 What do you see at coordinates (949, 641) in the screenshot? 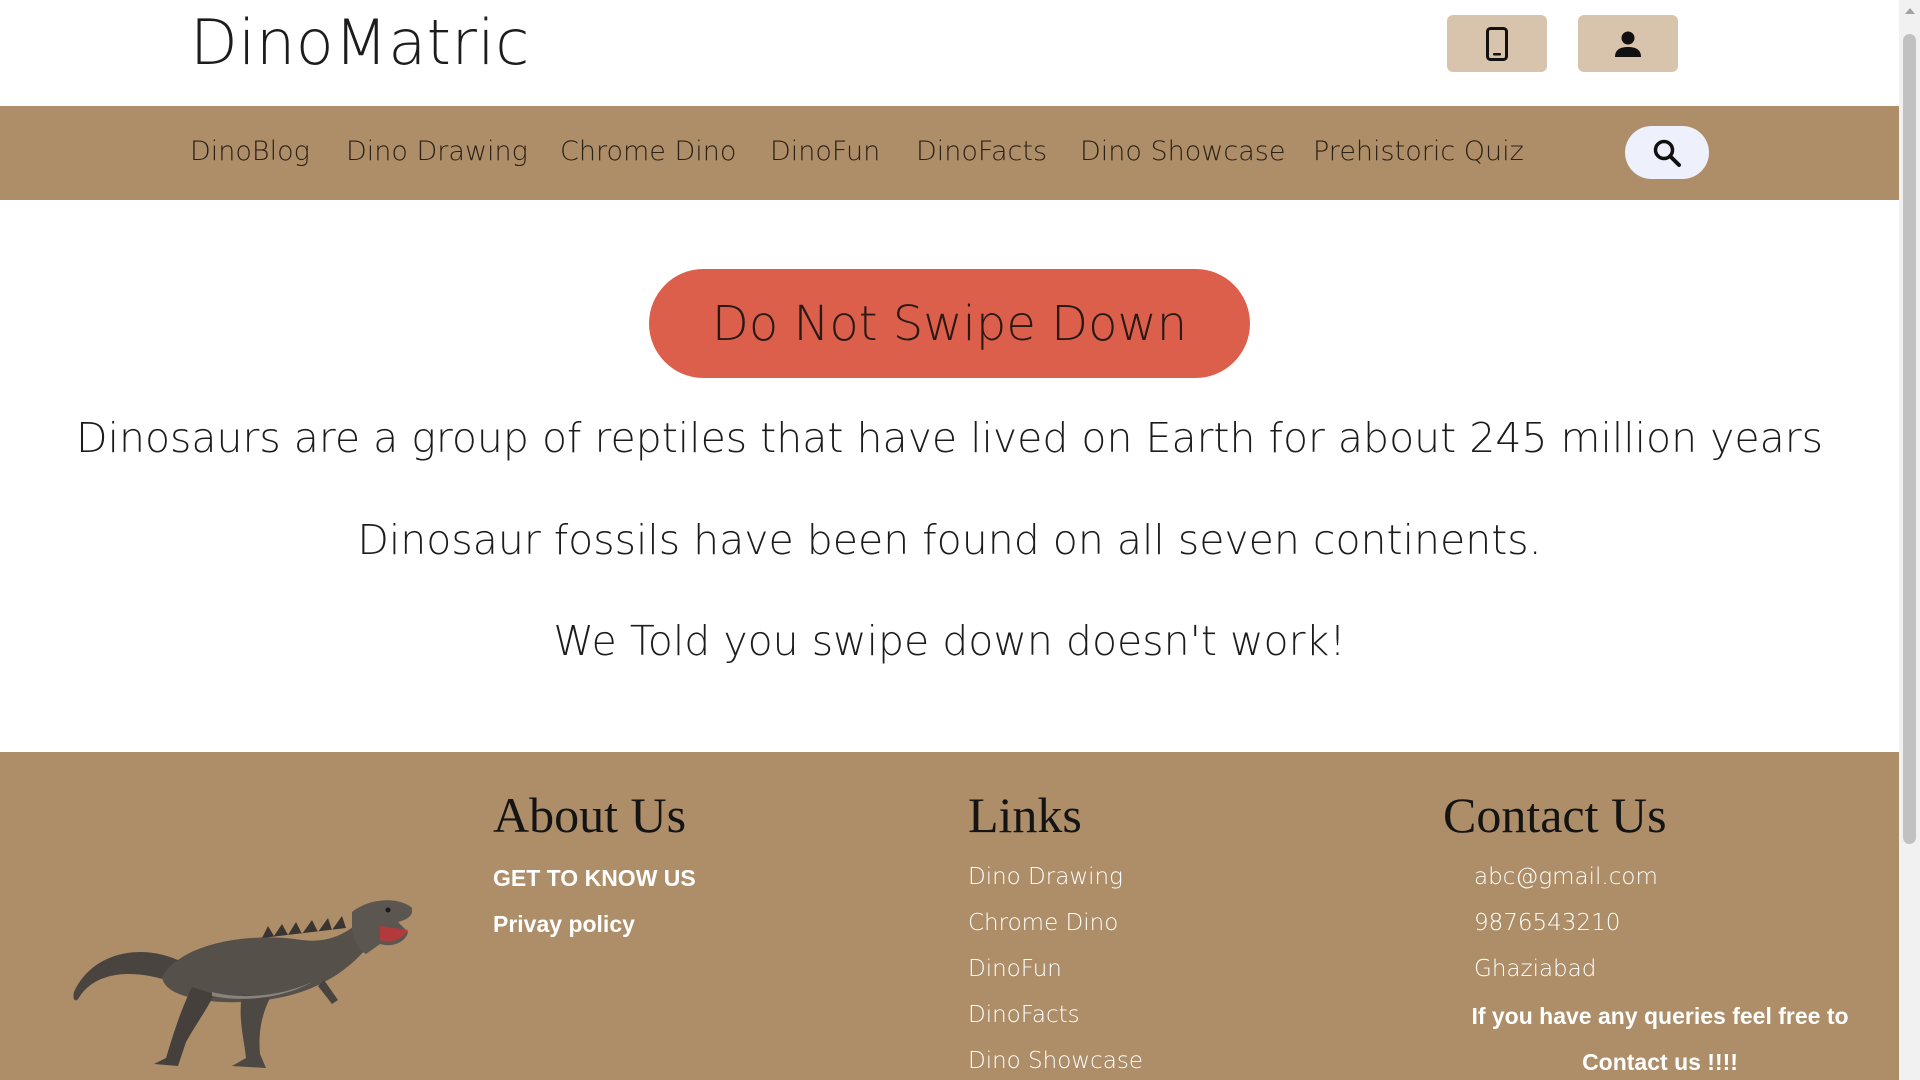
I see `fact-text-3: We Told you swipe down doesn't work!` at bounding box center [949, 641].